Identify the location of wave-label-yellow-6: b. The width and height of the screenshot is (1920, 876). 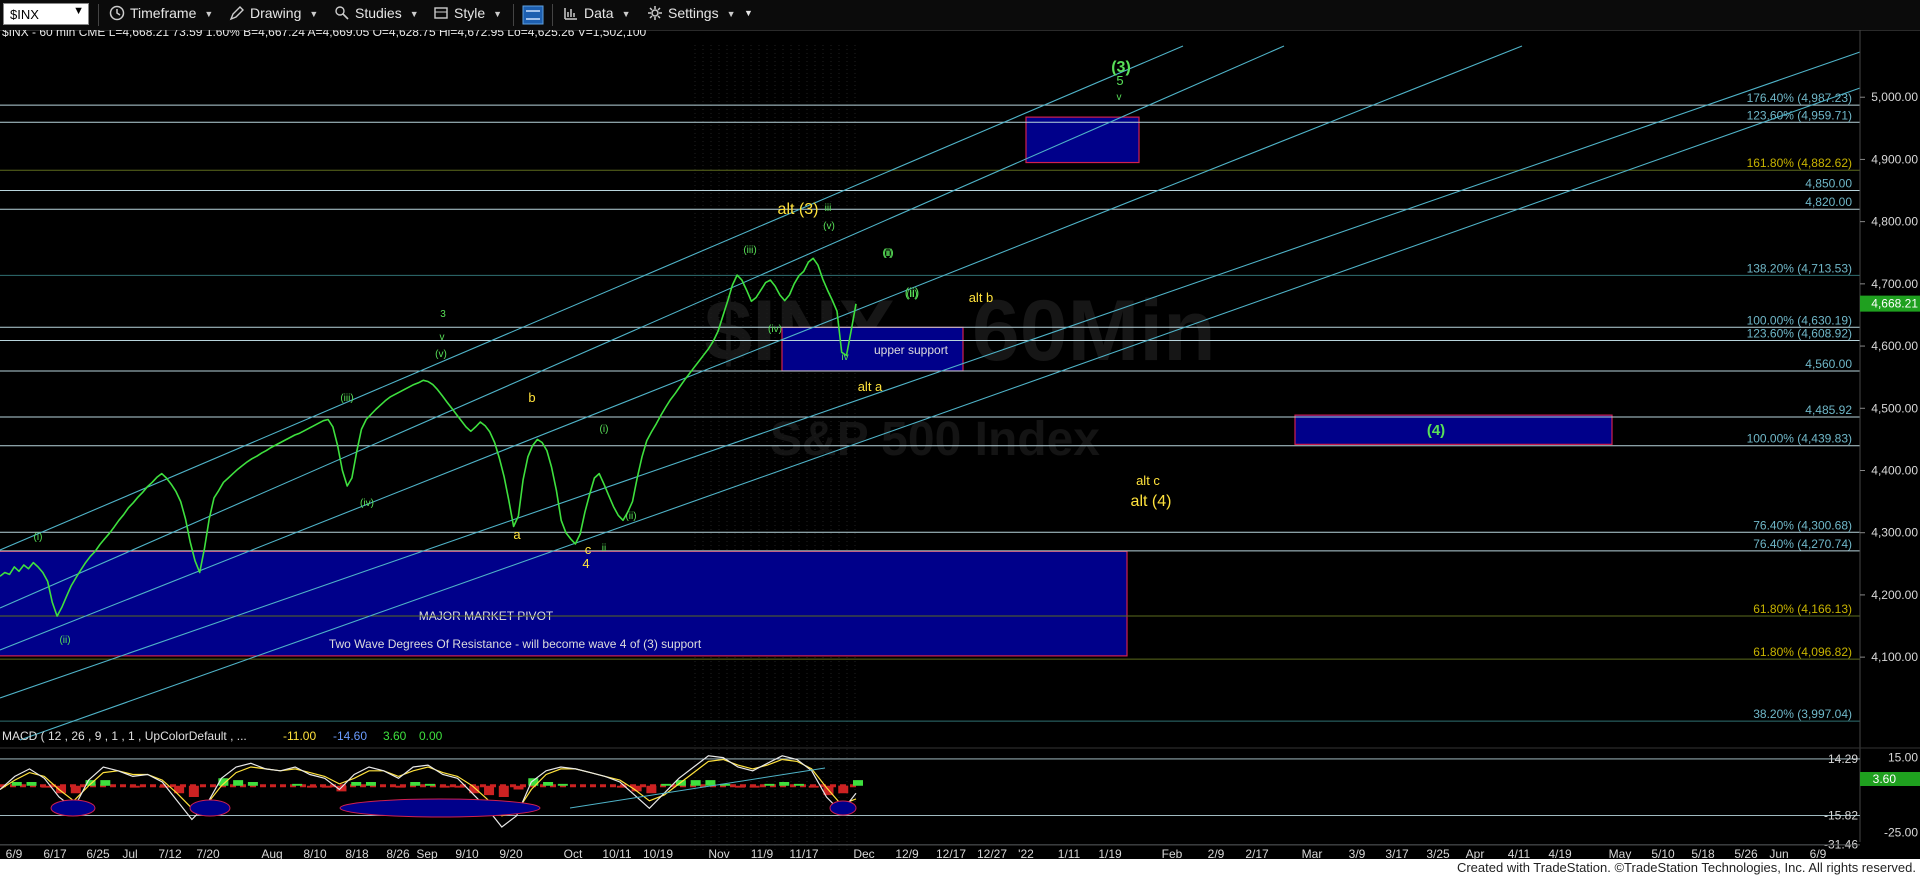
(531, 397).